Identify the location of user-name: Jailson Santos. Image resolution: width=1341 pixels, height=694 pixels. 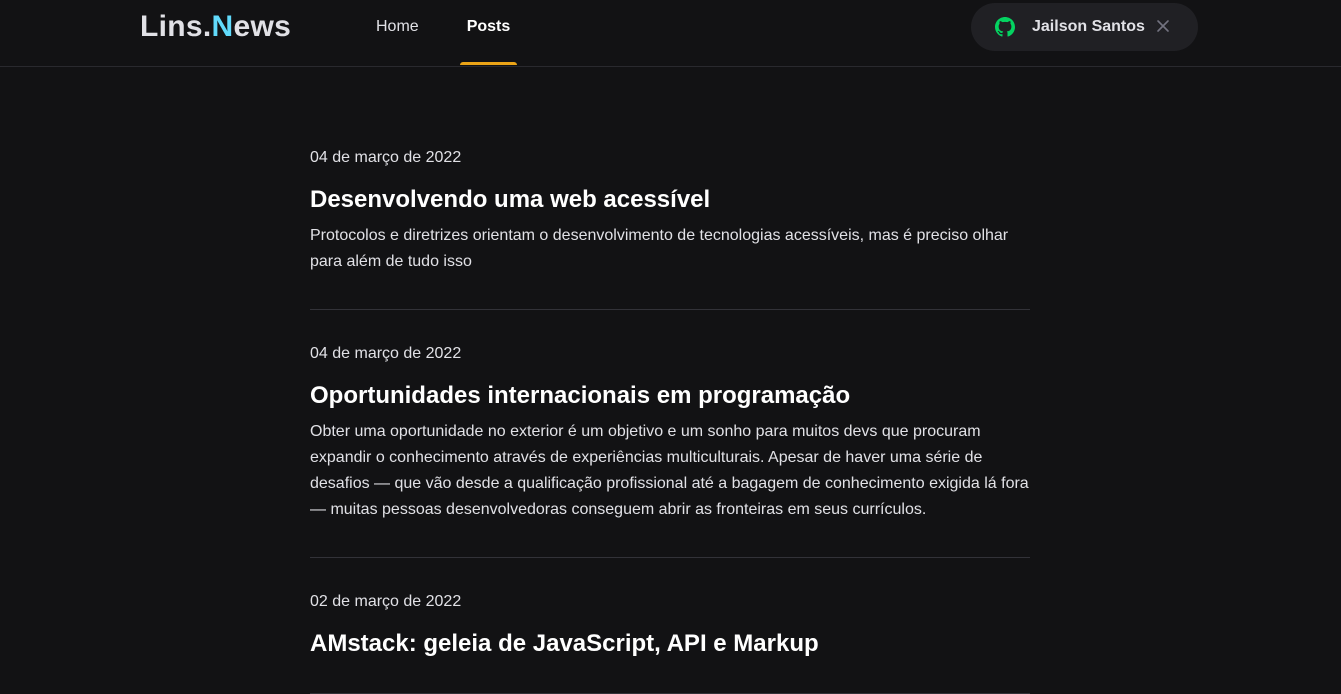
(1088, 26).